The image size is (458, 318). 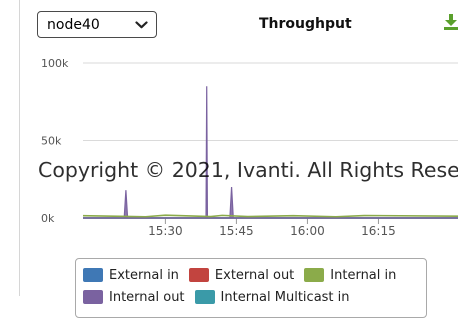 What do you see at coordinates (363, 275) in the screenshot?
I see `legend-label: Internal in` at bounding box center [363, 275].